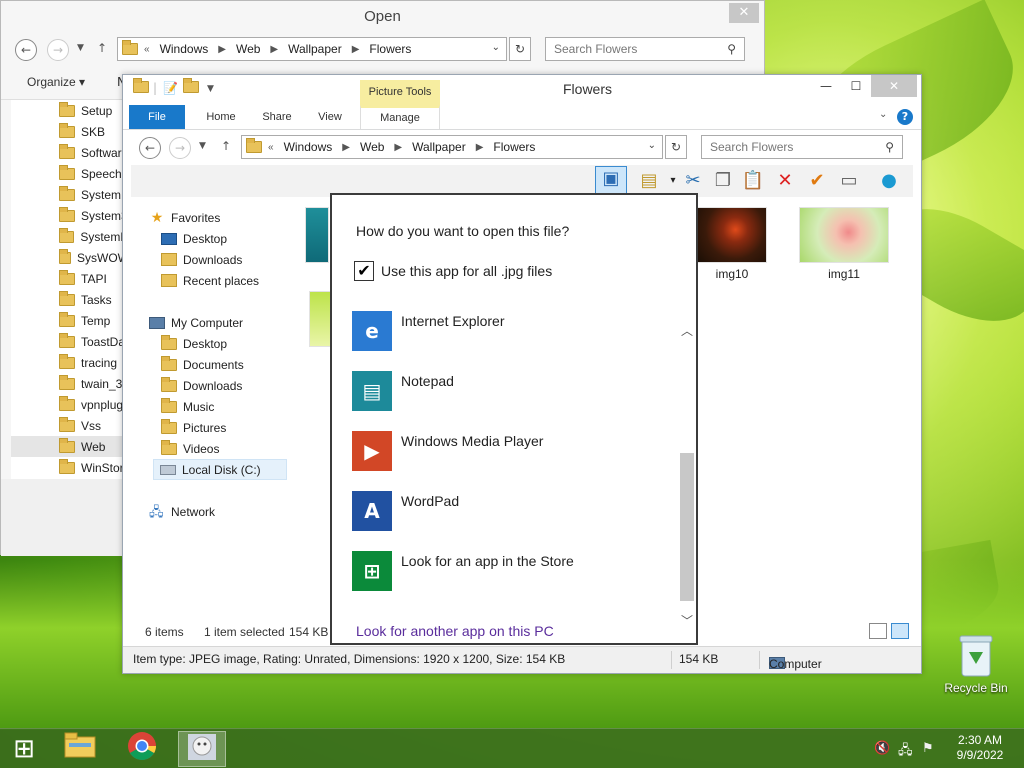  Describe the element at coordinates (202, 146) in the screenshot. I see `recent-locations-icon: ▼` at that location.